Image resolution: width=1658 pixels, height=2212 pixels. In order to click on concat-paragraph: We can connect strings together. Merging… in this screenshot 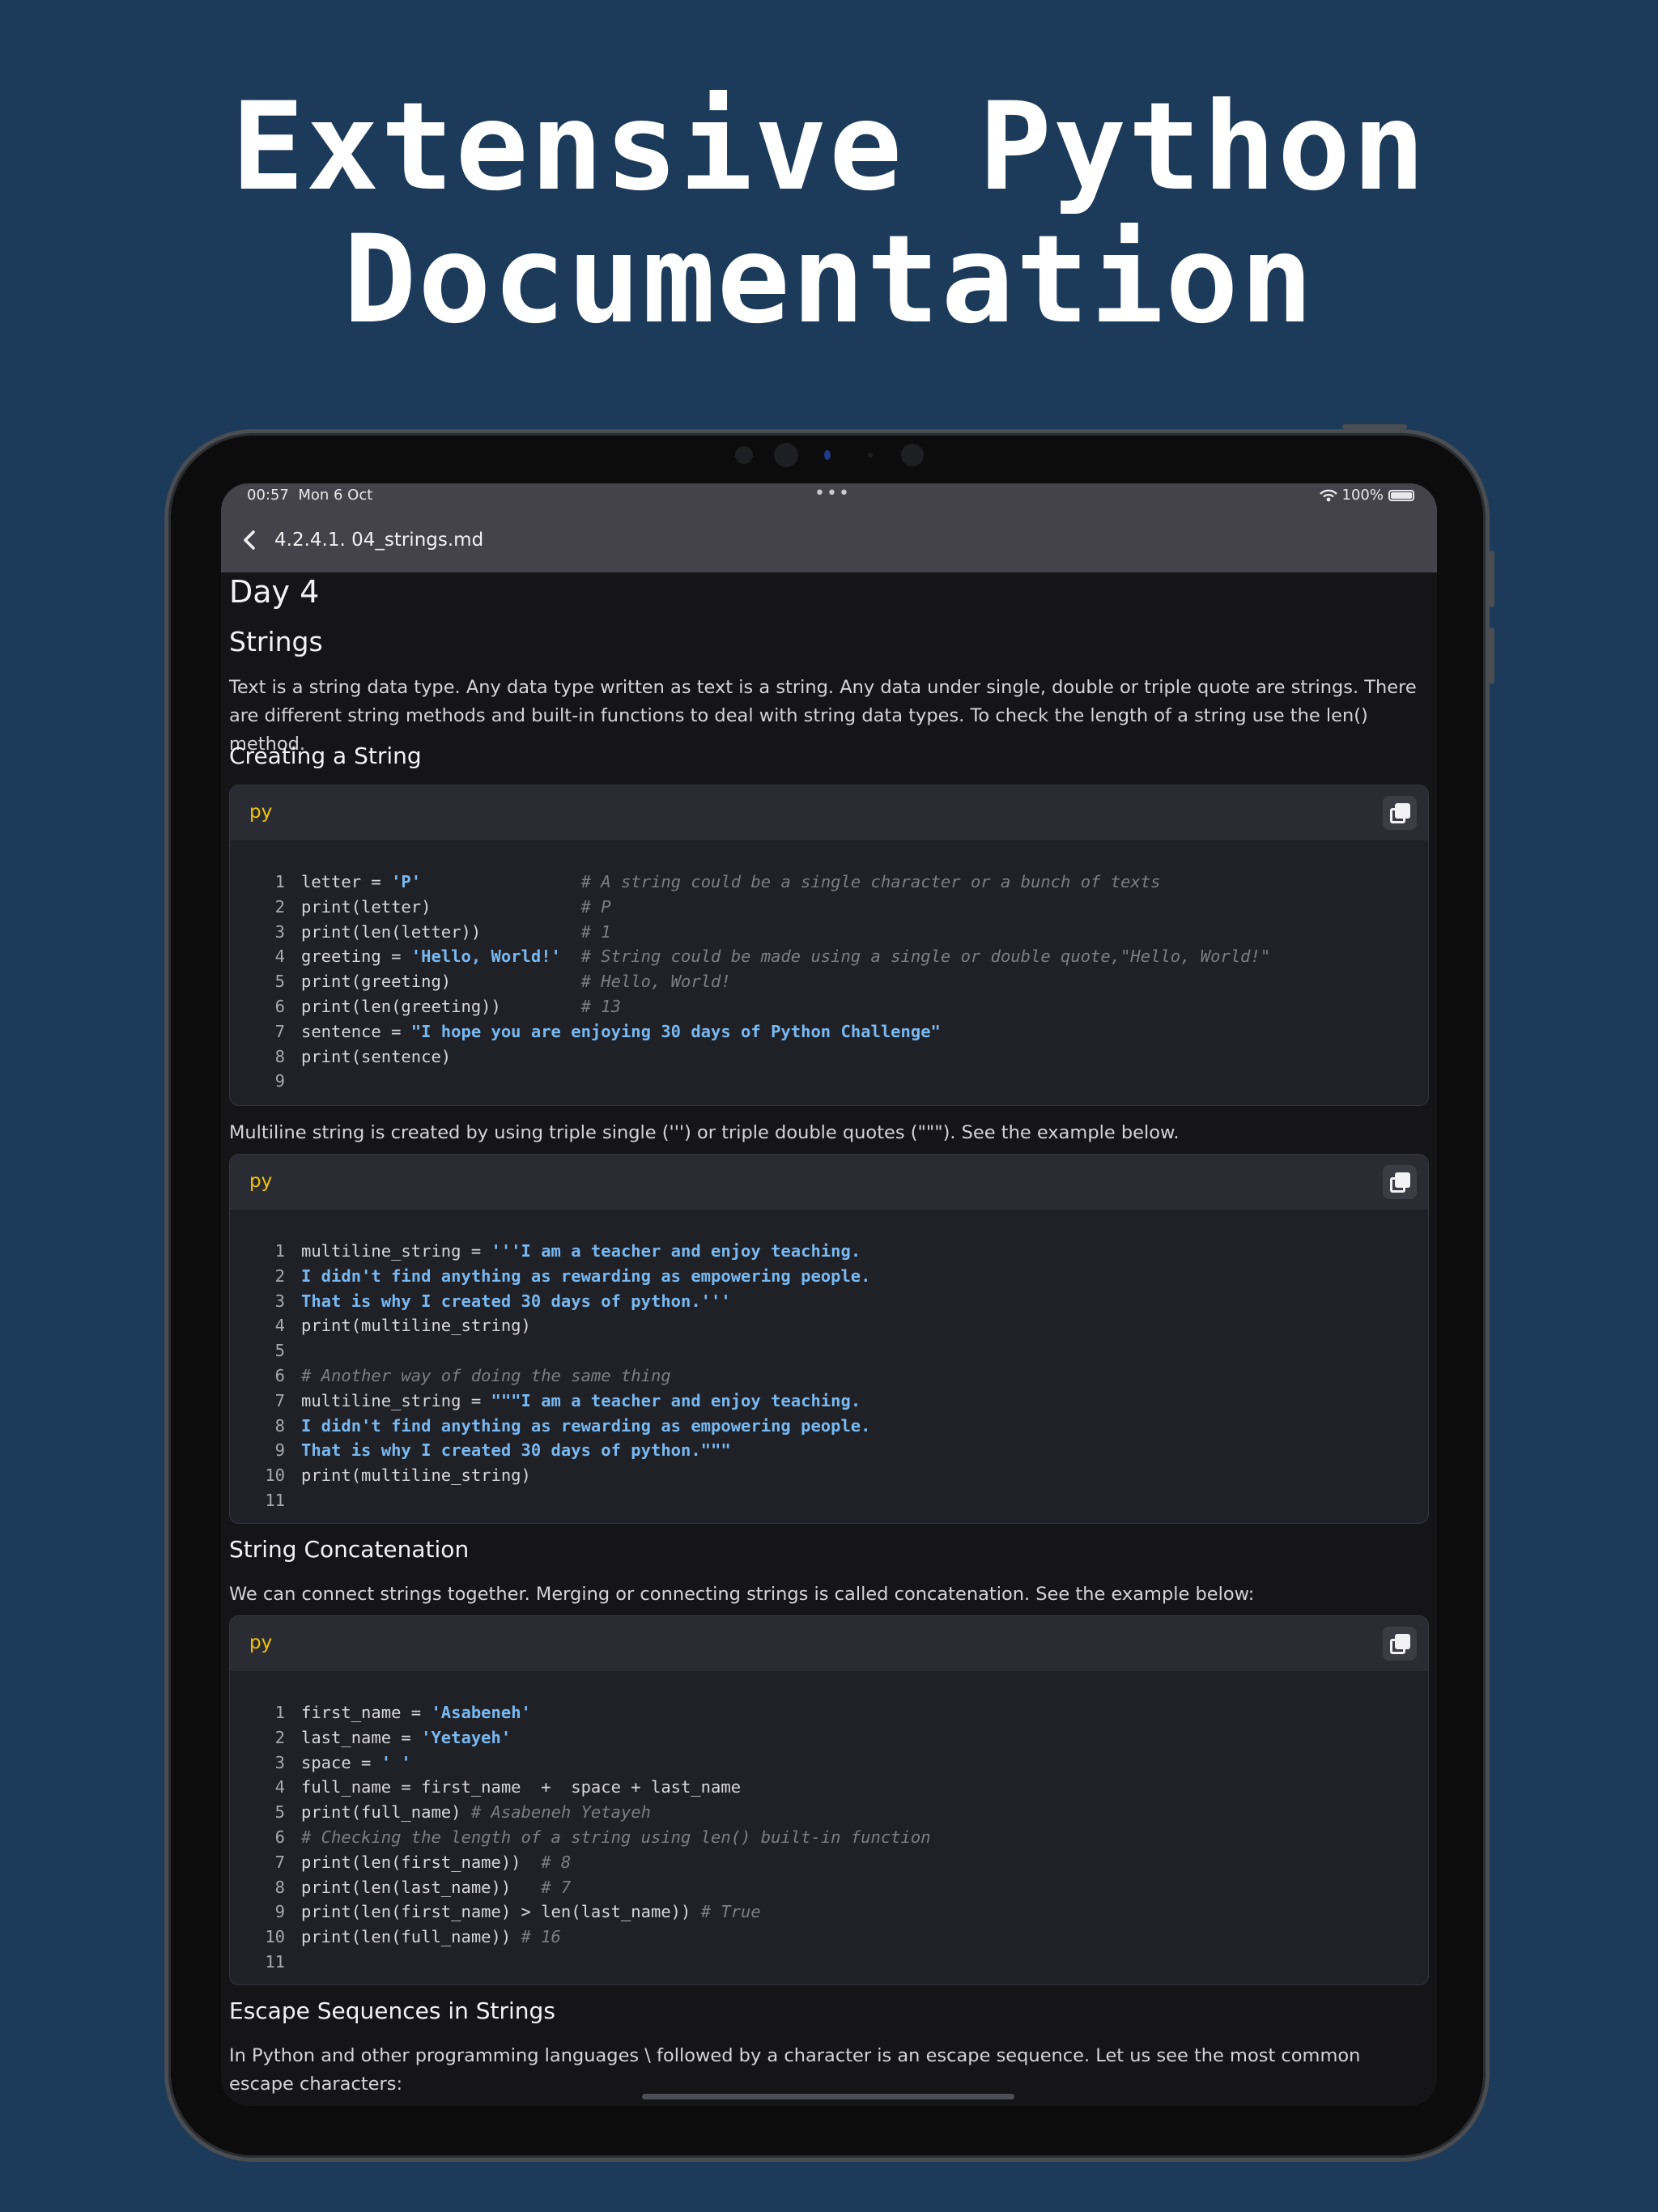, I will do `click(742, 1595)`.